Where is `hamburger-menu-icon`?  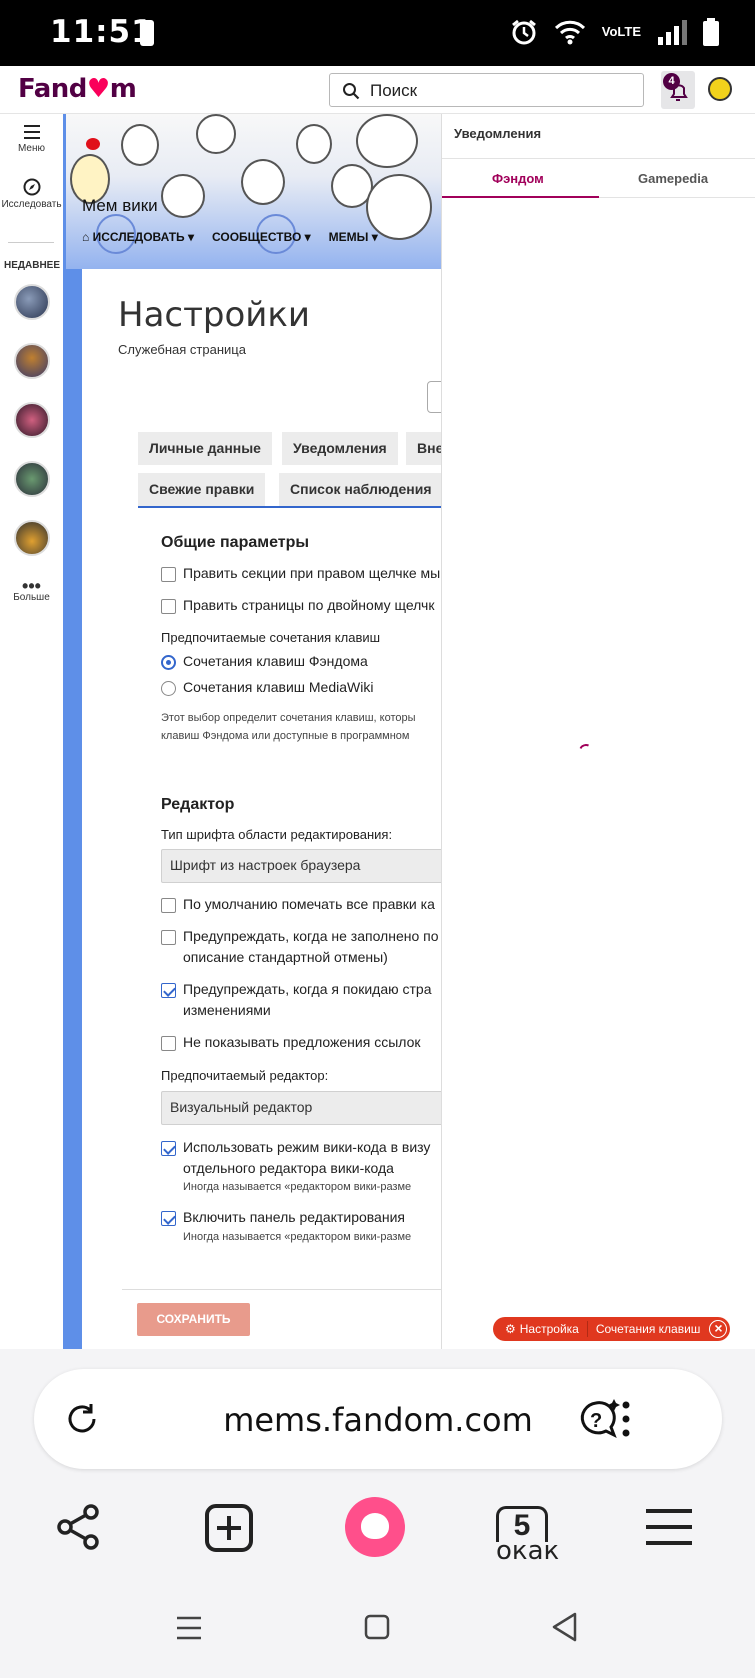 hamburger-menu-icon is located at coordinates (669, 1527).